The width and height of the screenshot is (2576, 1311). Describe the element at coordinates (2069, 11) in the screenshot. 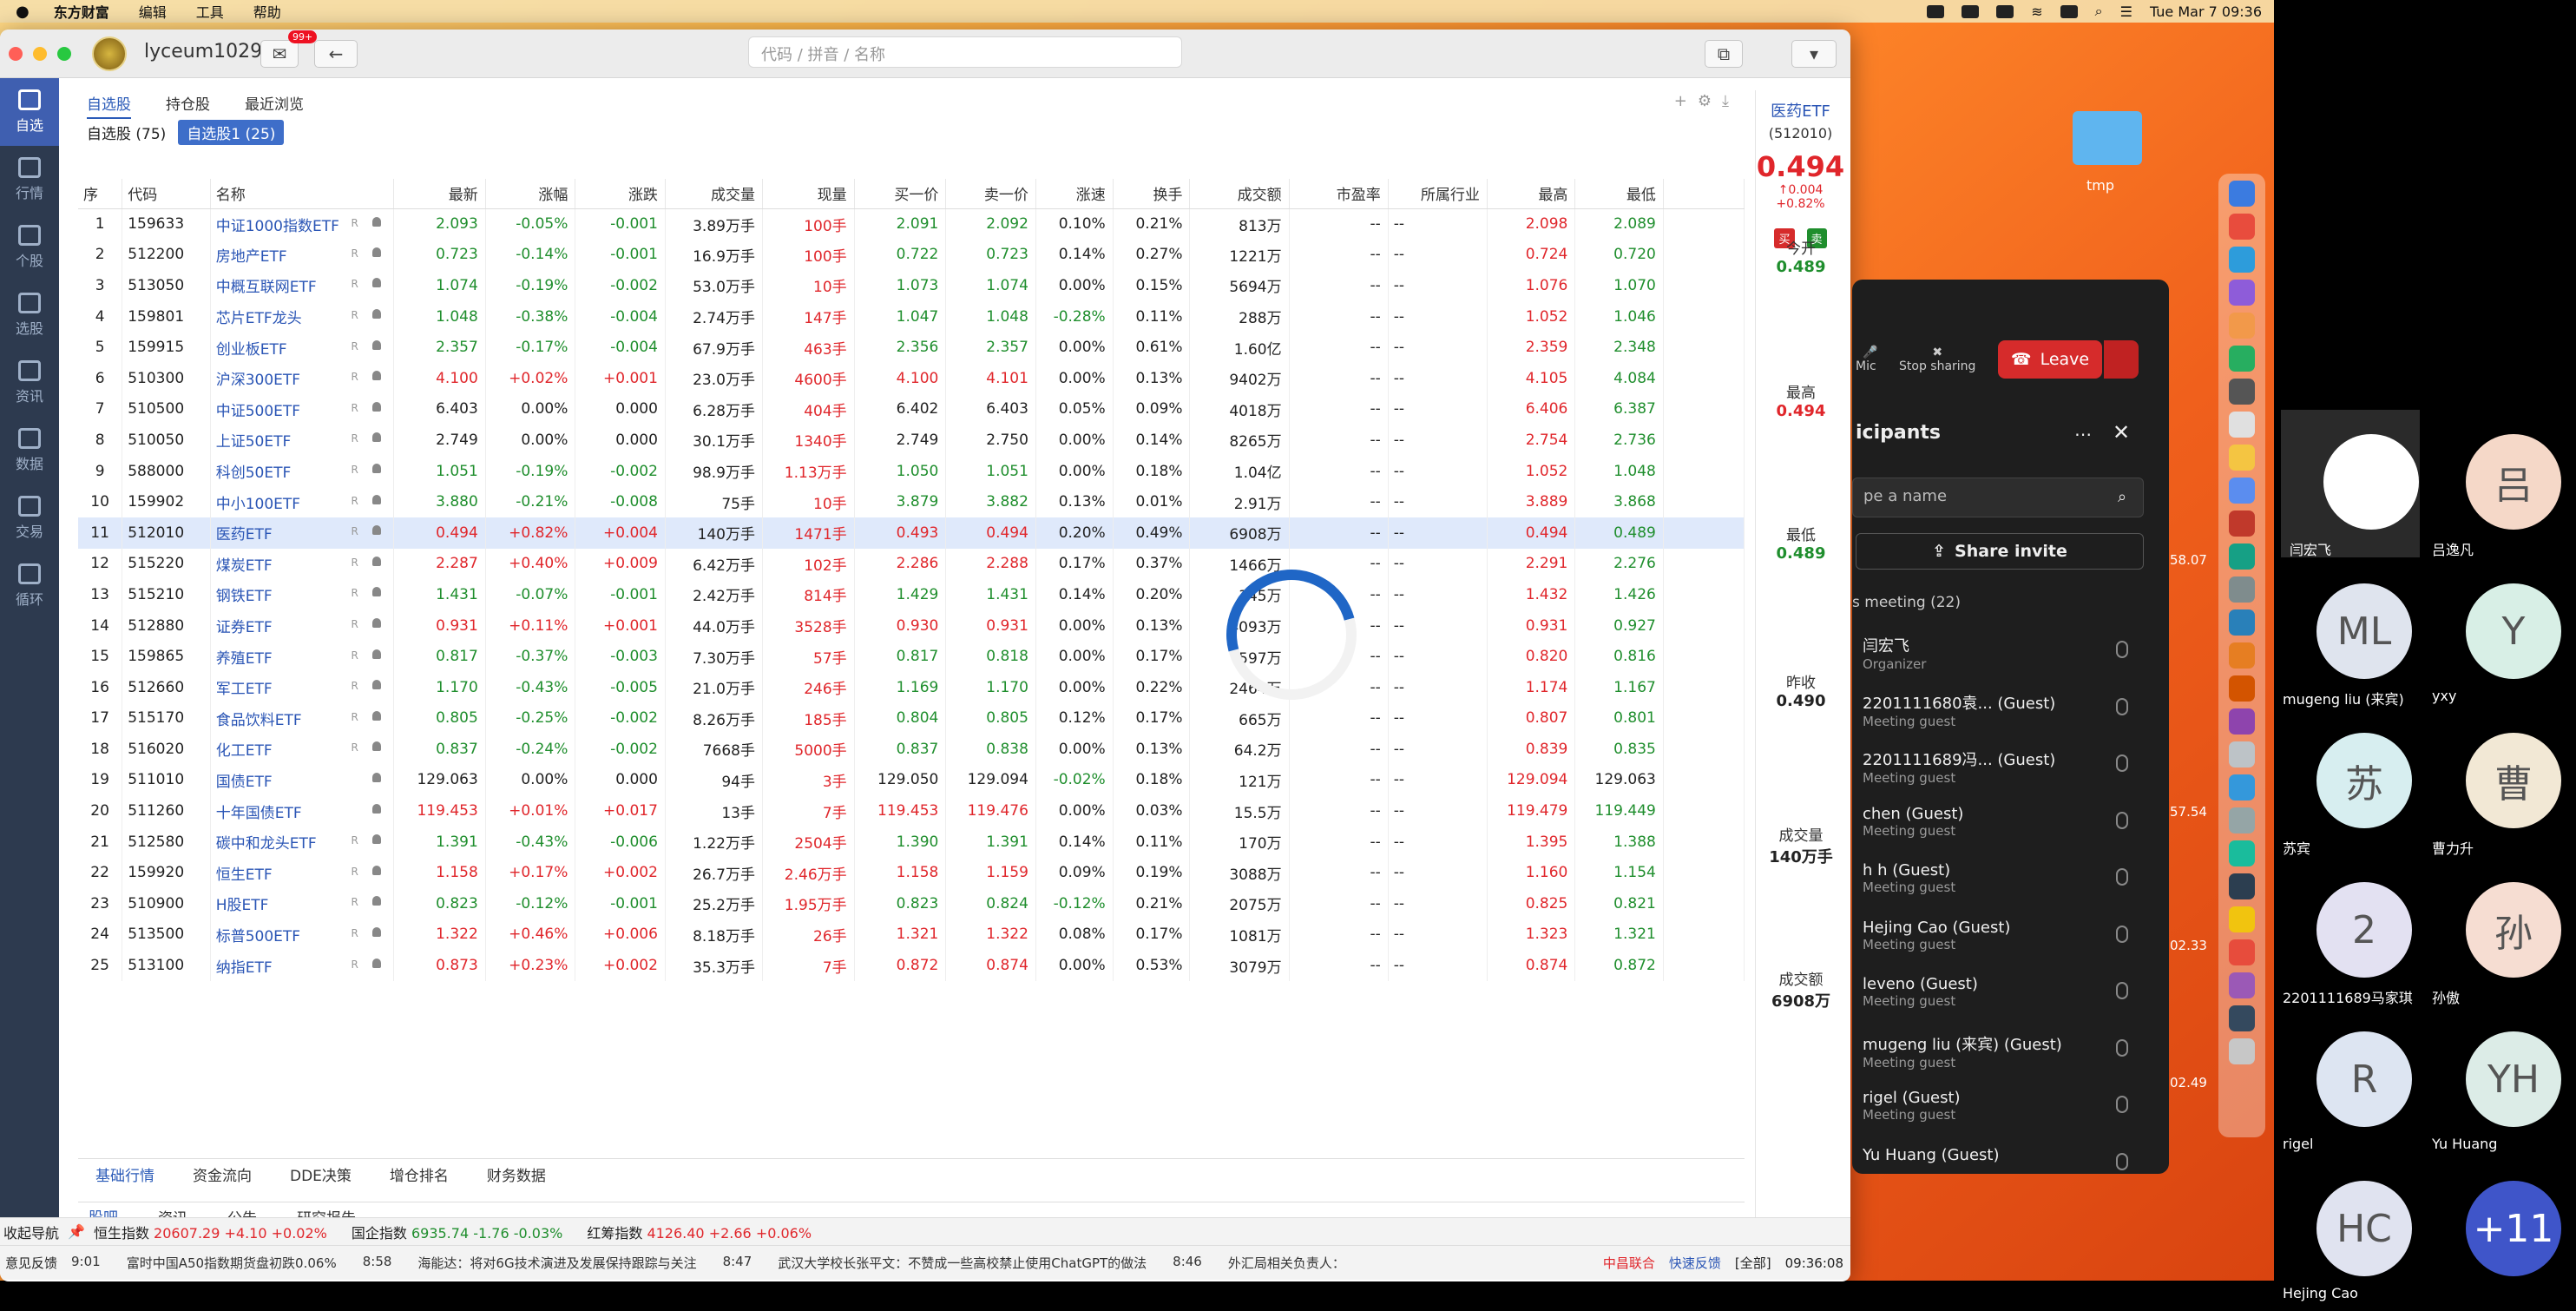

I see `input-source-icon` at that location.